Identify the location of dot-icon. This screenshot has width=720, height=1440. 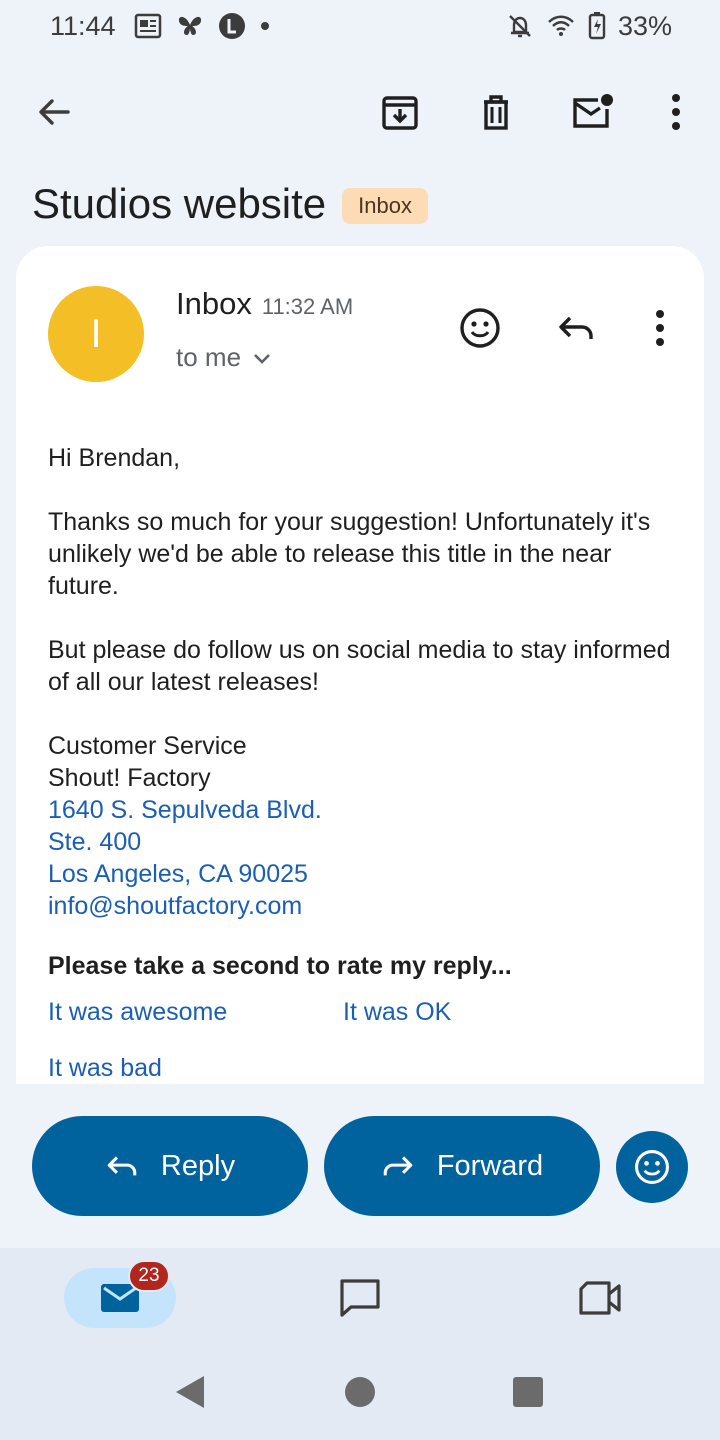
(265, 26).